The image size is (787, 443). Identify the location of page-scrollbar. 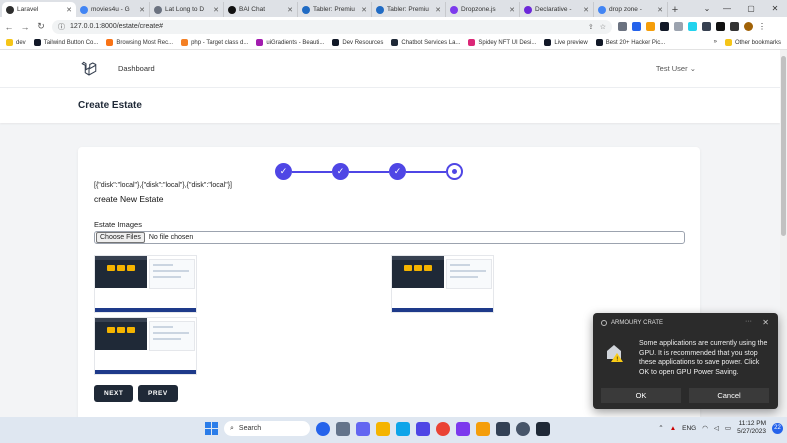
(783, 233).